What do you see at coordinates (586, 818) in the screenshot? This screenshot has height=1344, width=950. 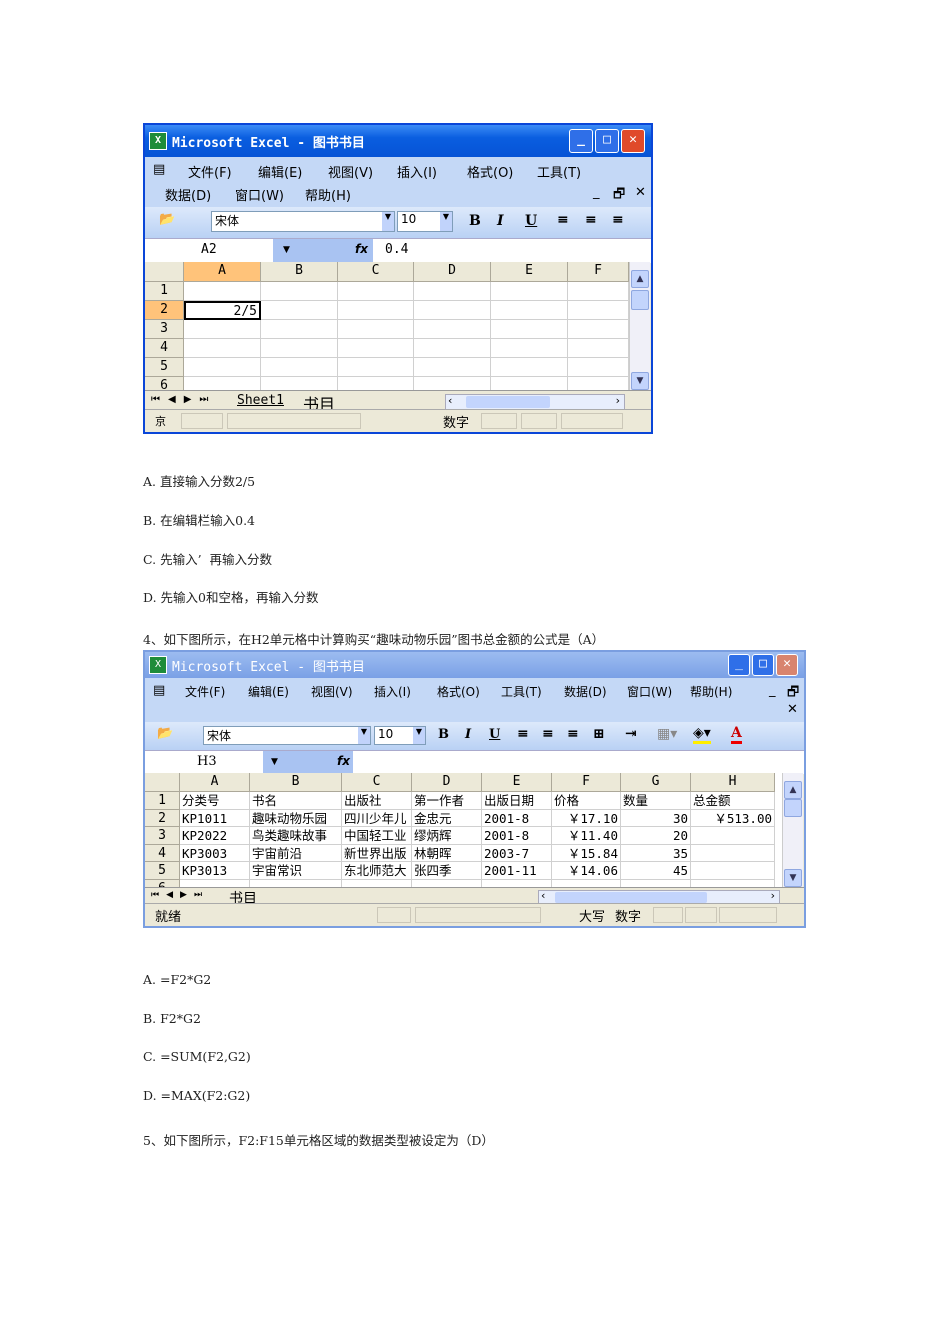 I see `cell-F2: ￥17.10` at bounding box center [586, 818].